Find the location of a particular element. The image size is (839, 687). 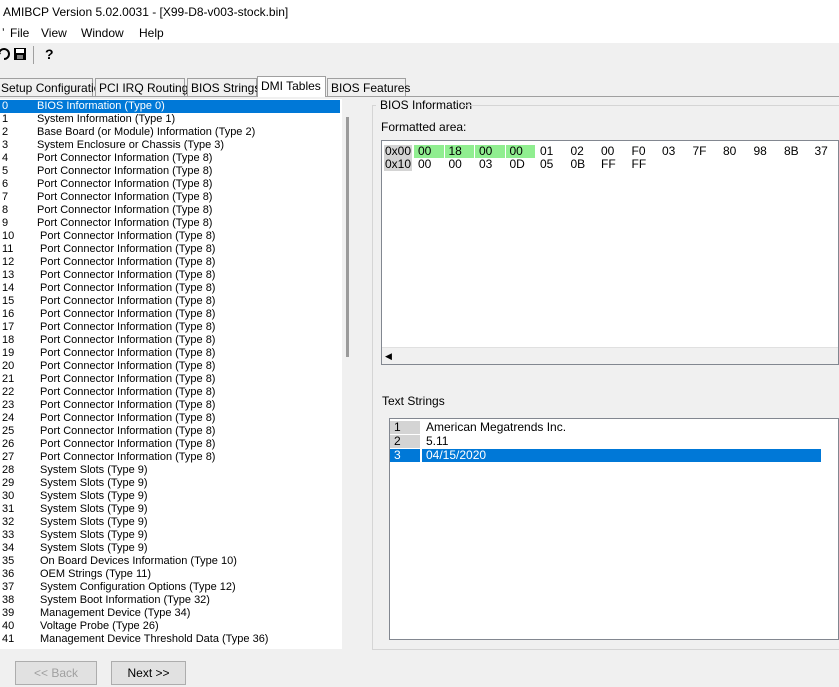

hex-byte-cell: 0D is located at coordinates (521, 164).